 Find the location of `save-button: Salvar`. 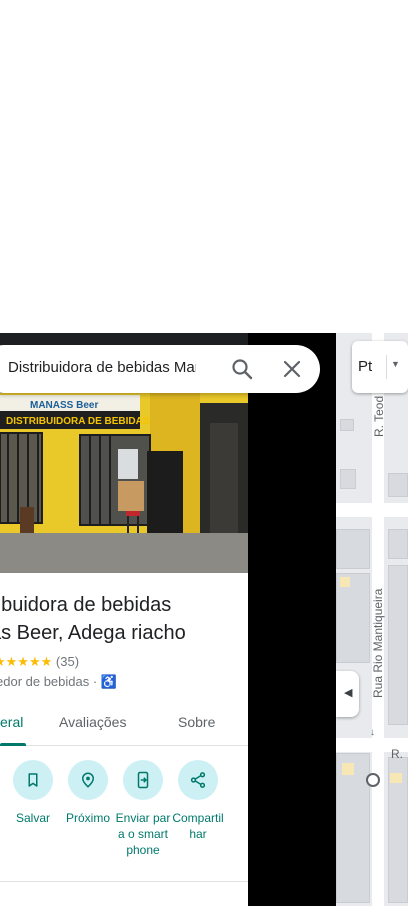

save-button: Salvar is located at coordinates (33, 793).